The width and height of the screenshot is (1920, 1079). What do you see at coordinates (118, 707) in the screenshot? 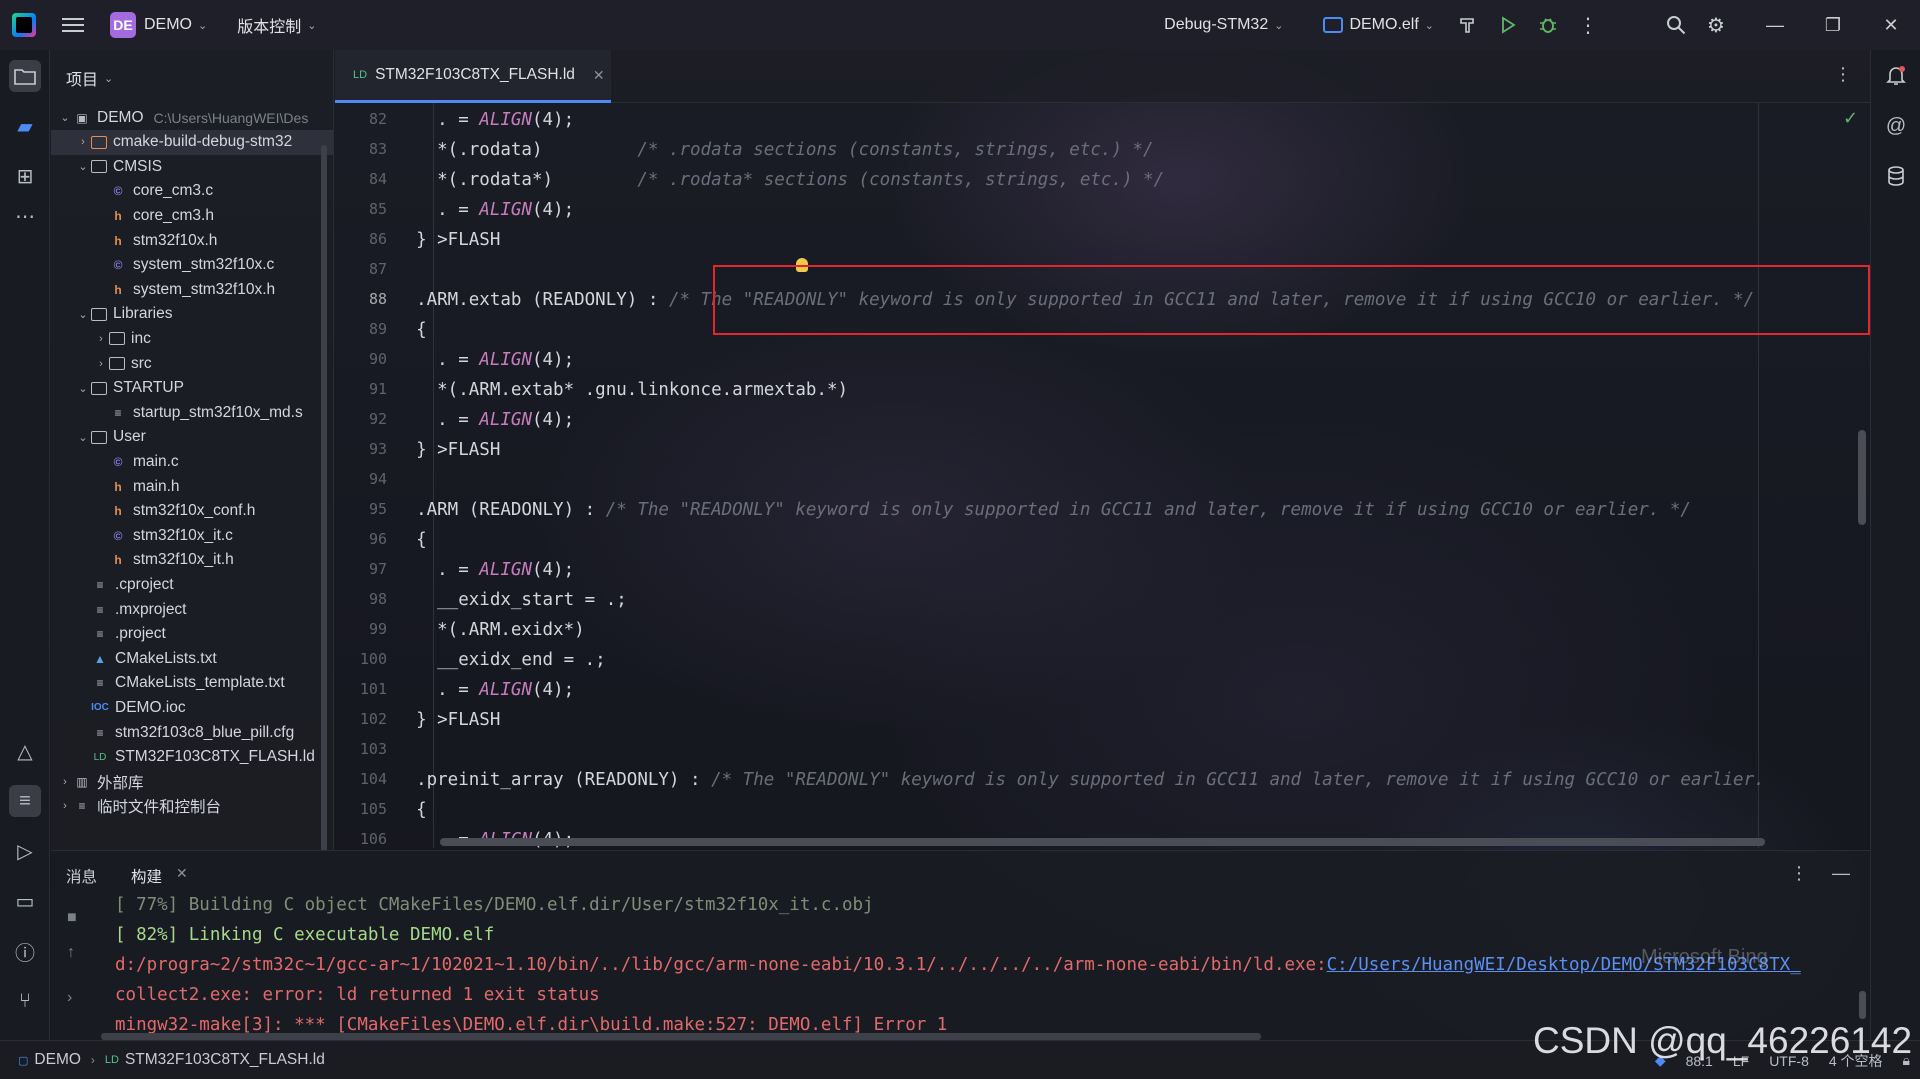
I see `tree-item: IOC DEMO.ioc` at bounding box center [118, 707].